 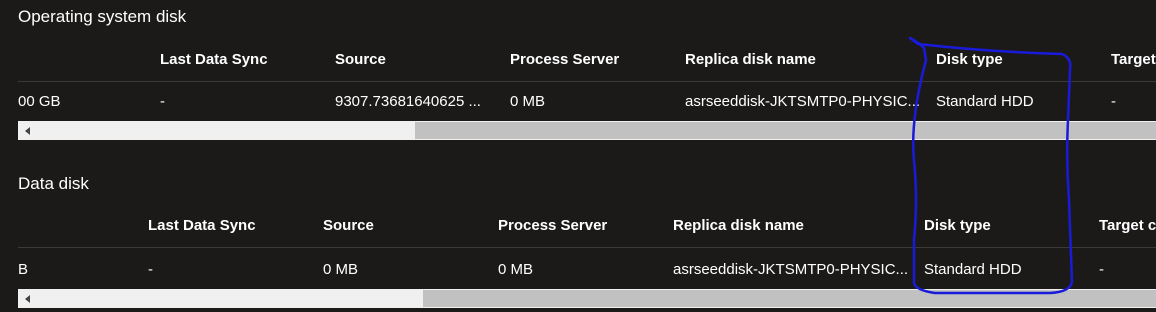 I want to click on data-disk-title: Data disk, so click(x=53, y=183).